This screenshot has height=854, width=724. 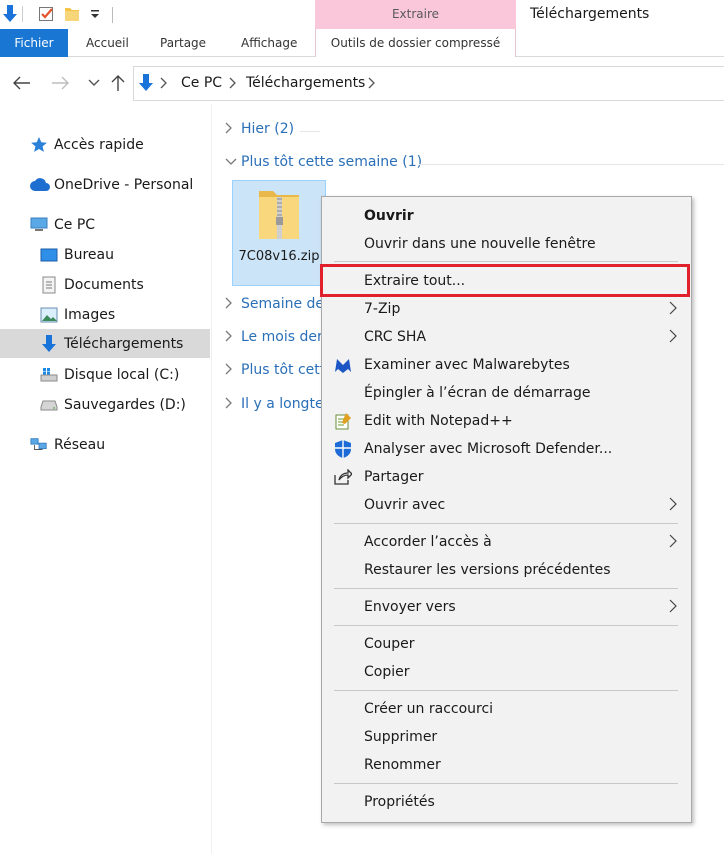 I want to click on menu-item-crc-sha: CRC SHA, so click(x=506, y=337).